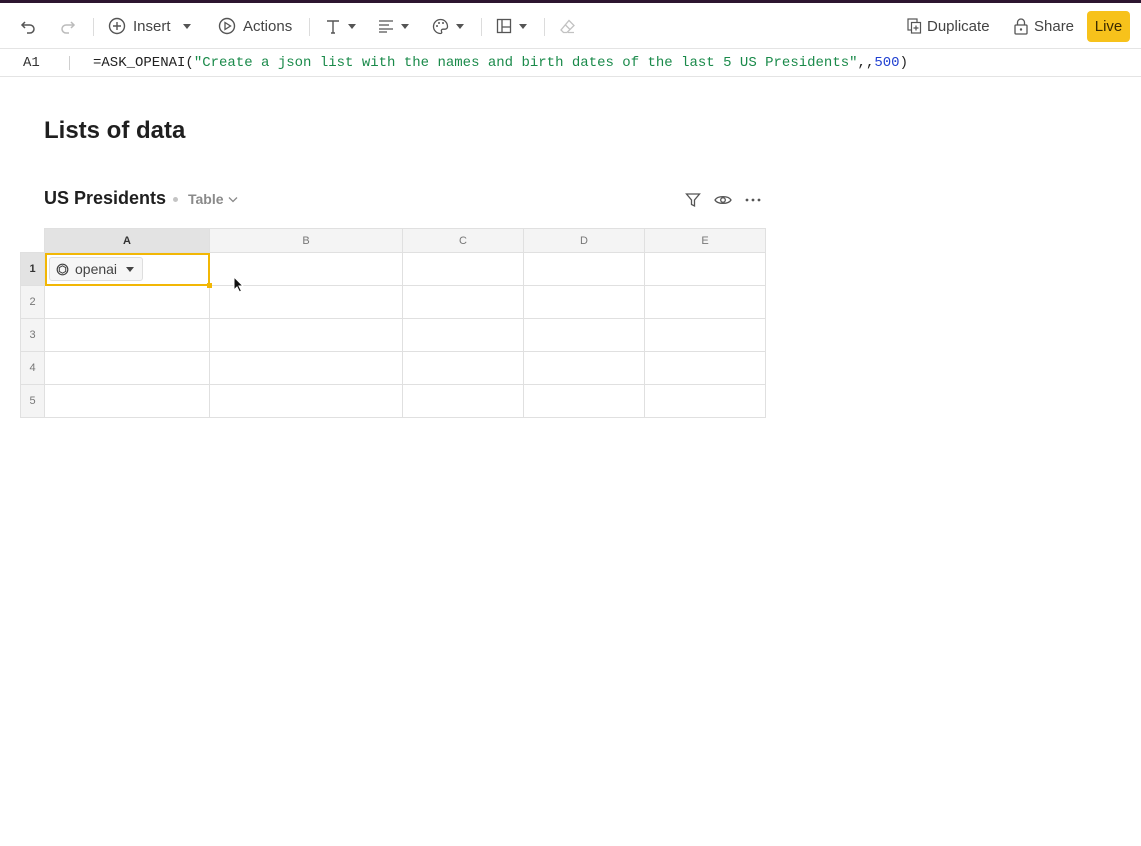 Image resolution: width=1141 pixels, height=846 pixels. Describe the element at coordinates (584, 269) in the screenshot. I see `cell-d1` at that location.